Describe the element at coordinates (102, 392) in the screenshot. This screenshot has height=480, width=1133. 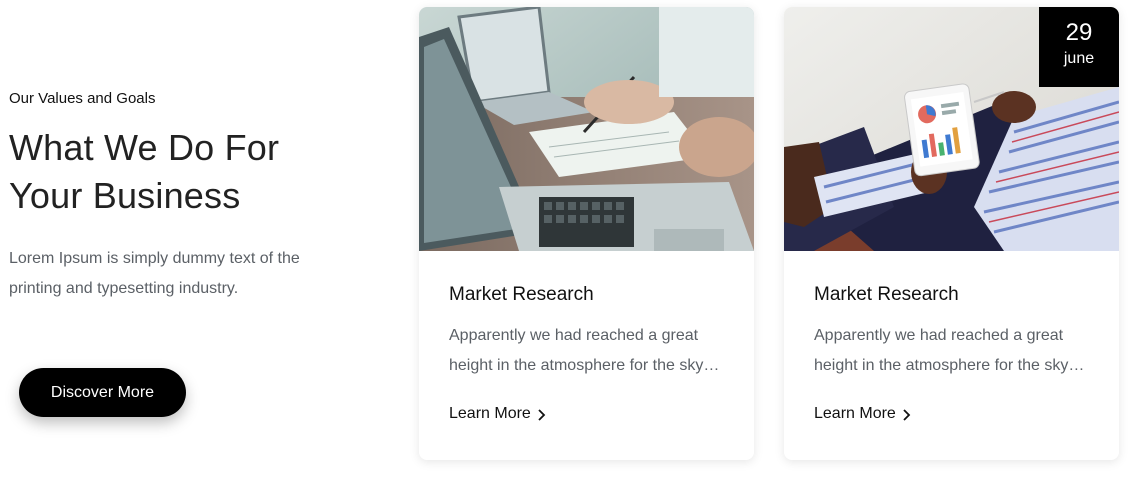
I see `discover-more-button: Discover More` at that location.